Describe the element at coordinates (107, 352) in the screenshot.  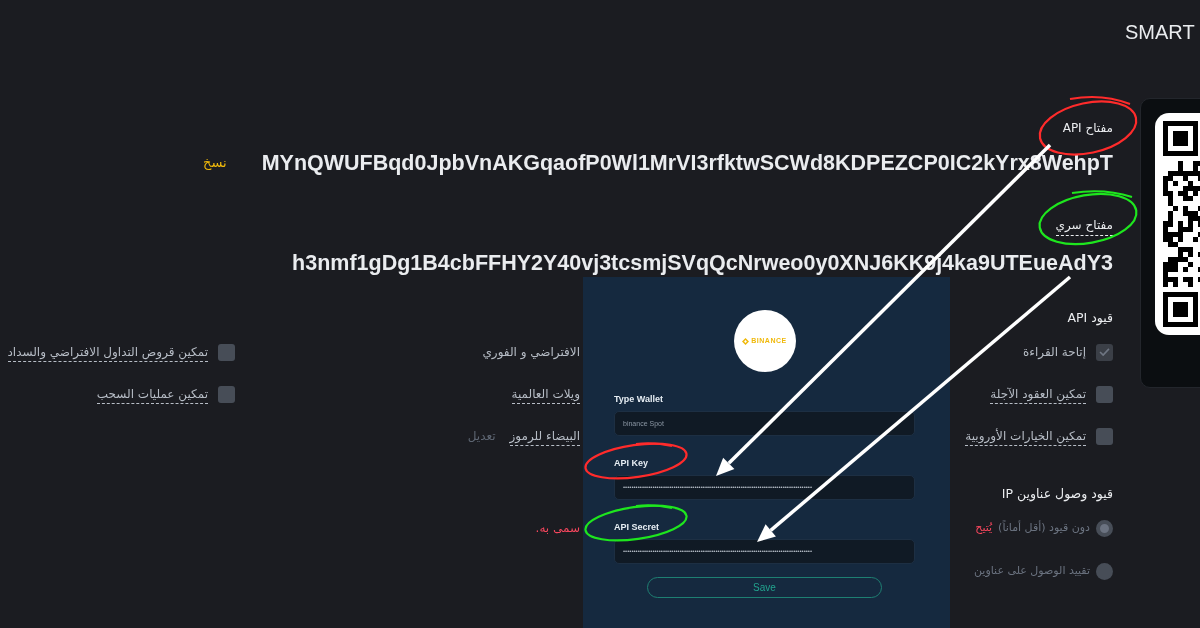
I see `option-label: تمكين قروض التداول الافتراضي والسداد` at that location.